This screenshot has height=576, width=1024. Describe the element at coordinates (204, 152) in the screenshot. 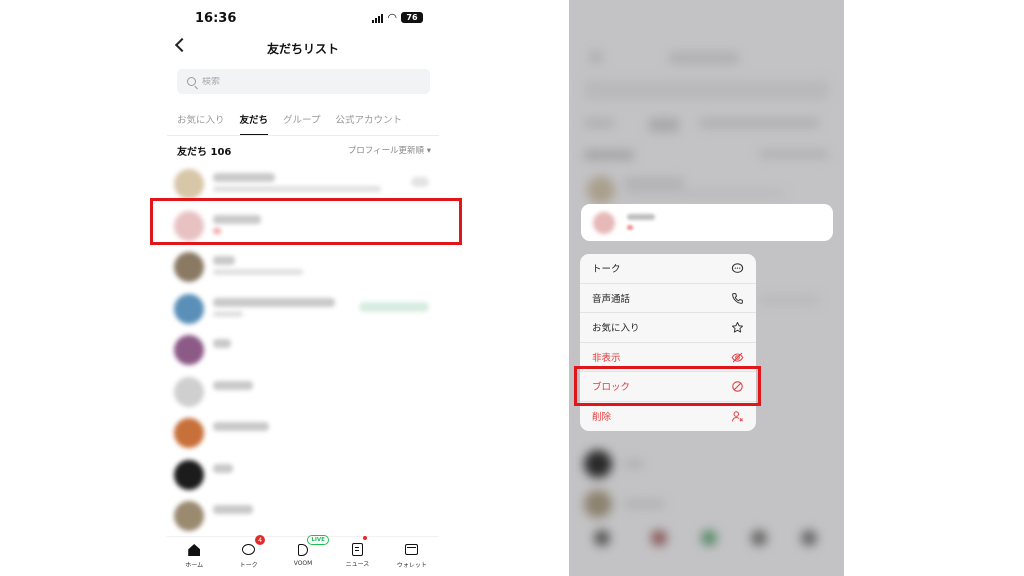

I see `friend-count: 友だち 106` at that location.